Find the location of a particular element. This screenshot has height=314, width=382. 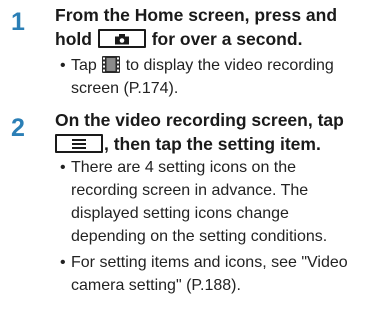

heading-text: , then tap the setting item. is located at coordinates (212, 144).